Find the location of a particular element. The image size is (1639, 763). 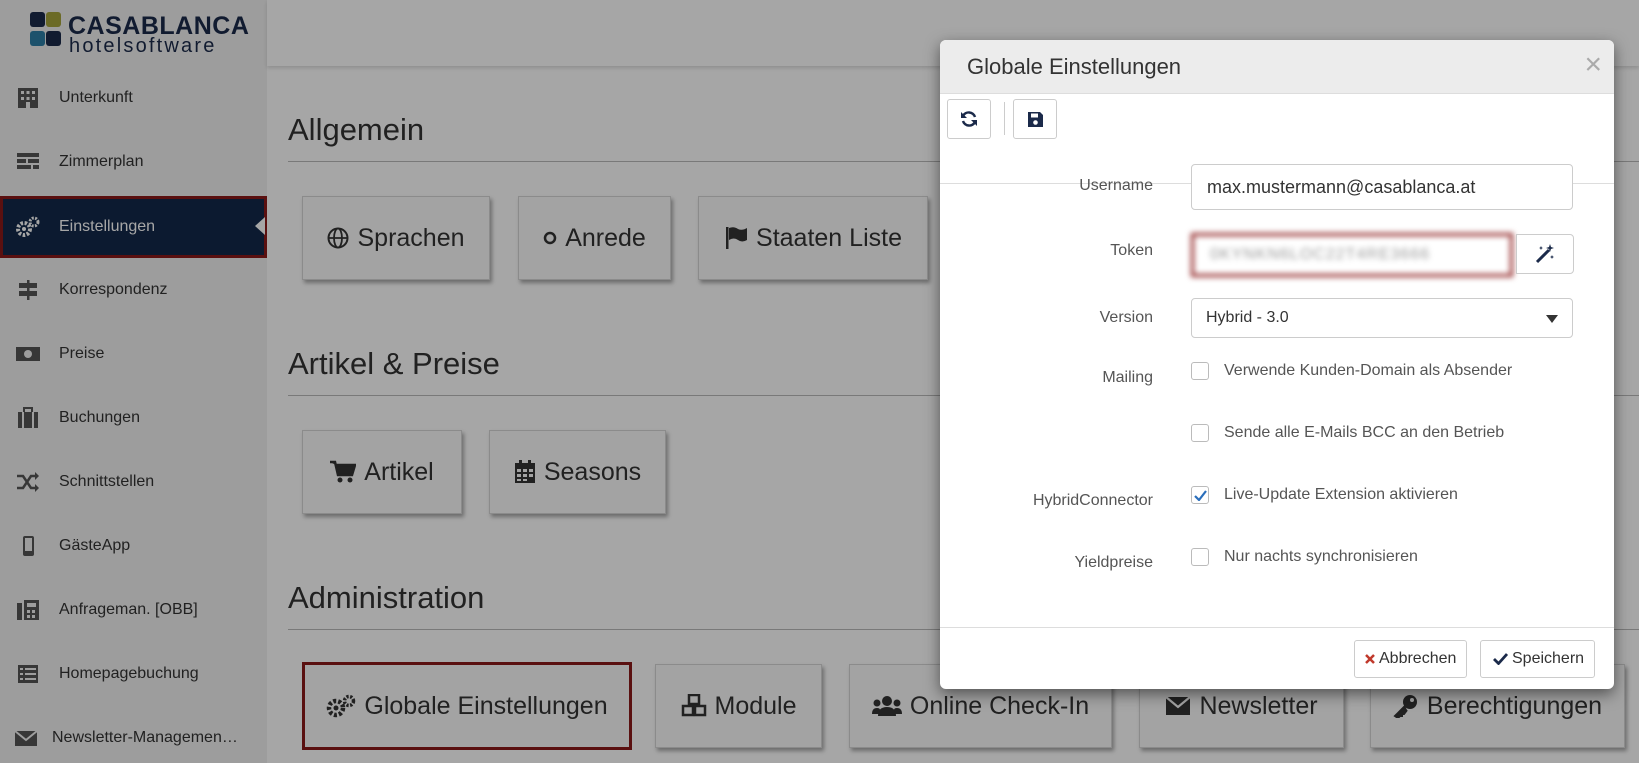

token-input: 0KYNKN6LOC22T4RE3666 is located at coordinates (1352, 255).